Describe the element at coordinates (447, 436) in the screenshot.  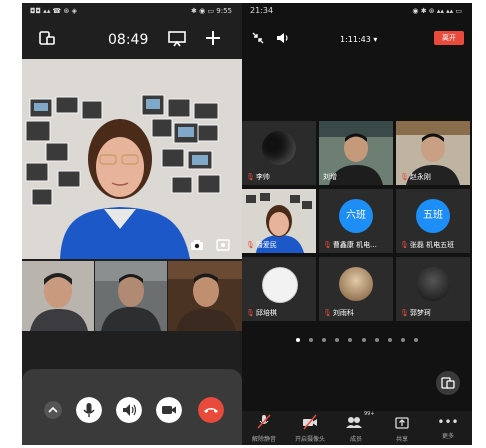
I see `toolbar-label: 更多` at that location.